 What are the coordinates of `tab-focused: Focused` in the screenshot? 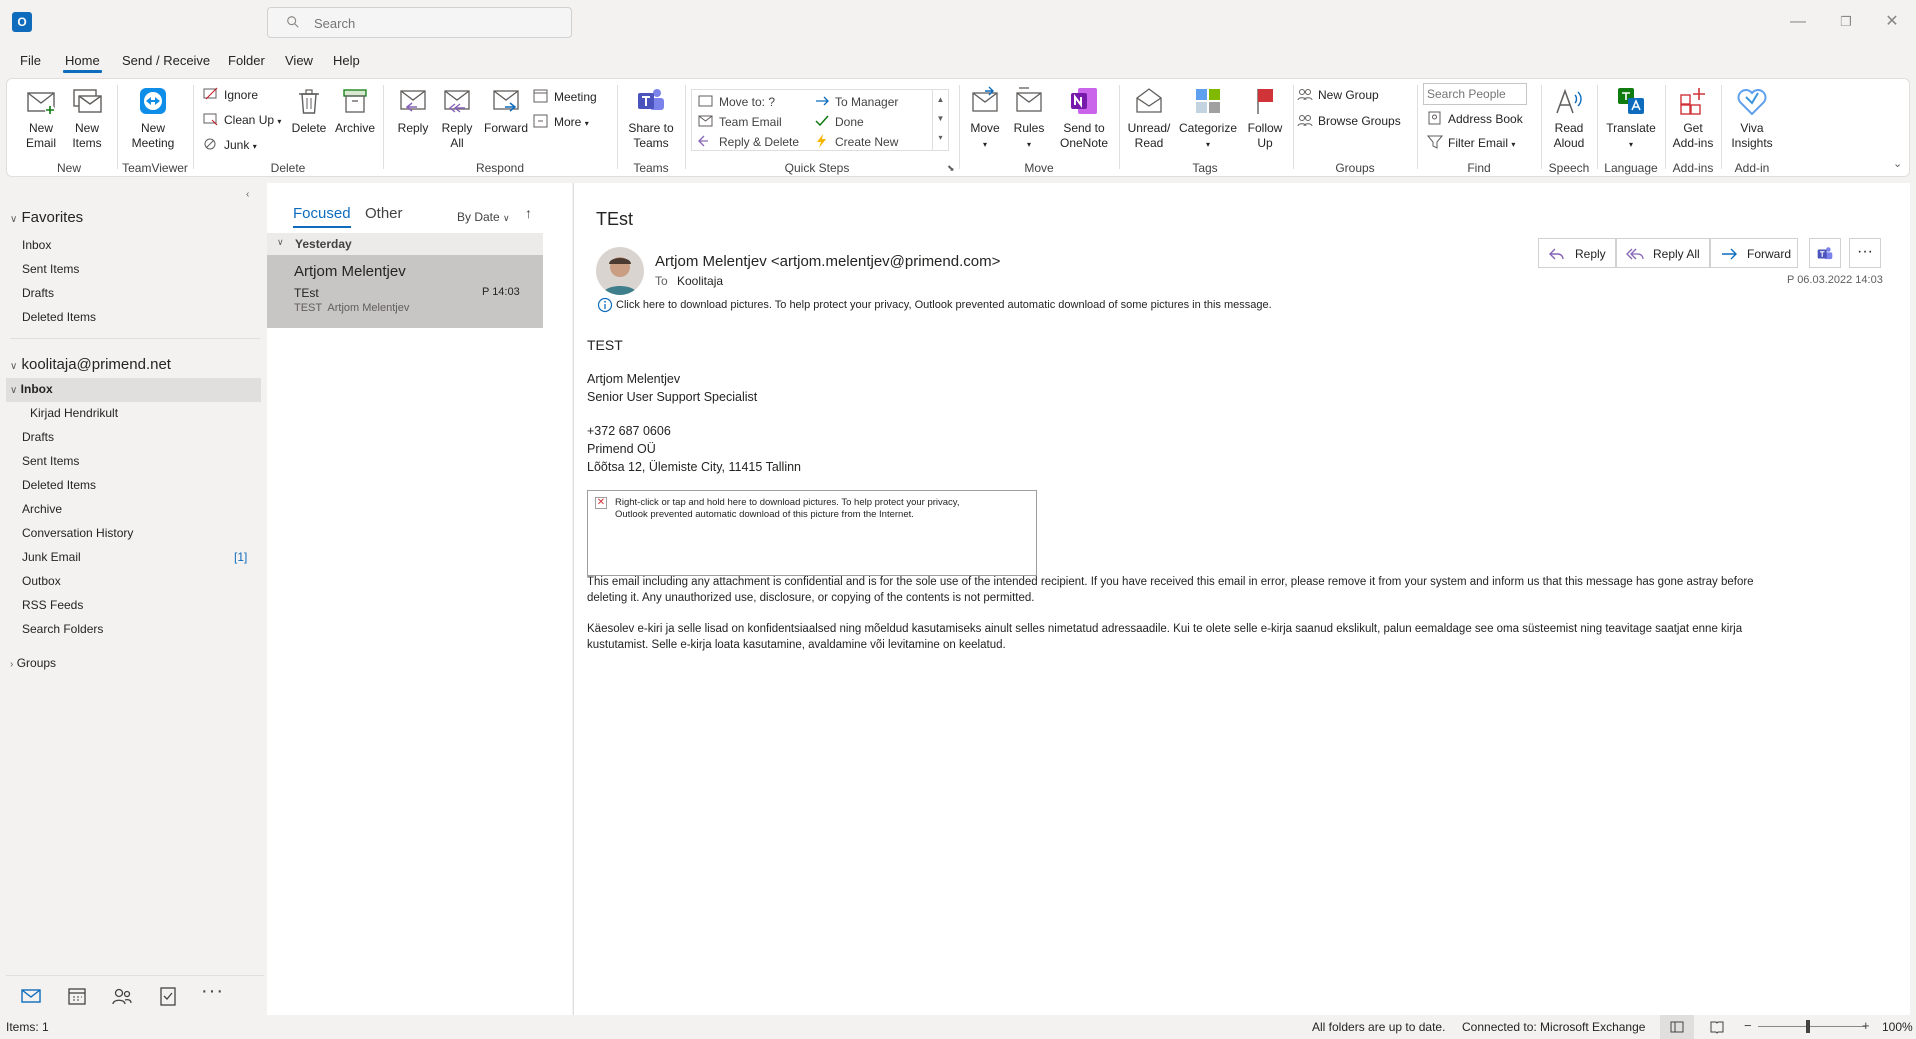 It's located at (322, 216).